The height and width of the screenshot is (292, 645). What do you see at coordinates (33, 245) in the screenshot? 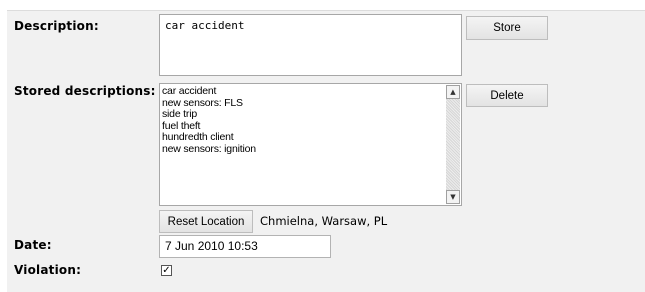
I see `date-label: Date:` at bounding box center [33, 245].